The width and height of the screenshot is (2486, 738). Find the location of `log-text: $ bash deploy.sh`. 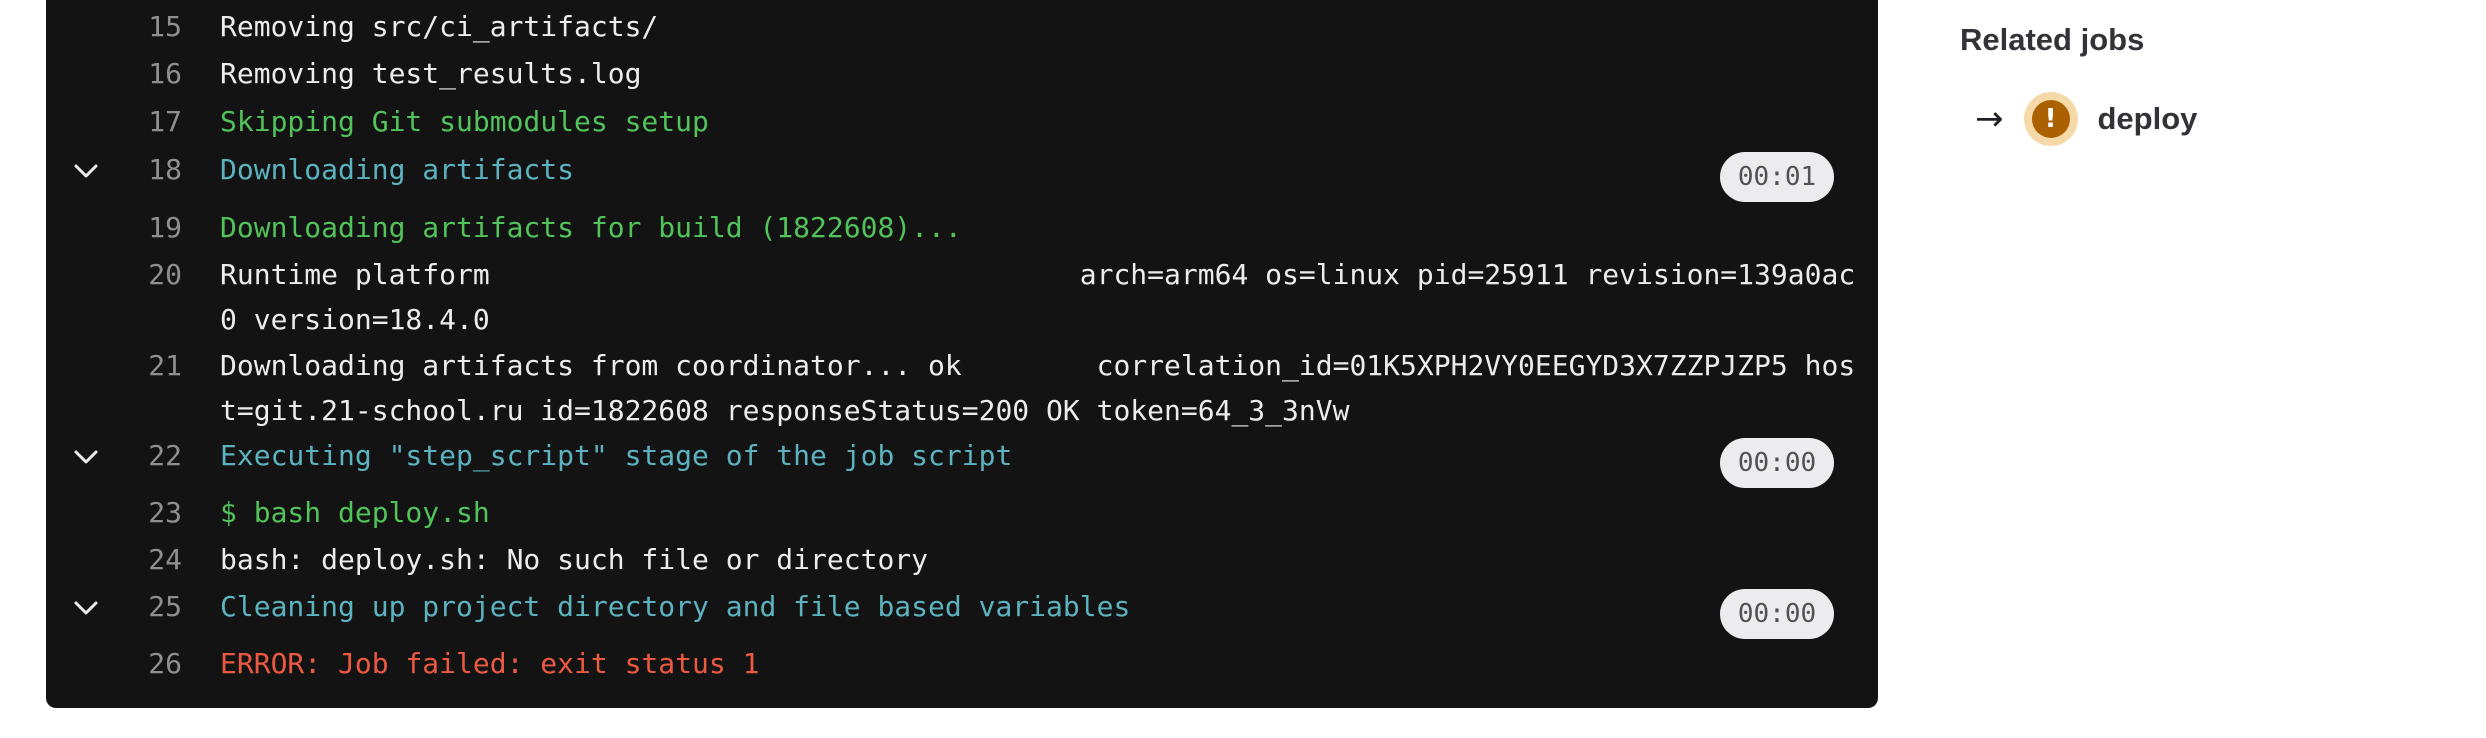

log-text: $ bash deploy.sh is located at coordinates (355, 512).